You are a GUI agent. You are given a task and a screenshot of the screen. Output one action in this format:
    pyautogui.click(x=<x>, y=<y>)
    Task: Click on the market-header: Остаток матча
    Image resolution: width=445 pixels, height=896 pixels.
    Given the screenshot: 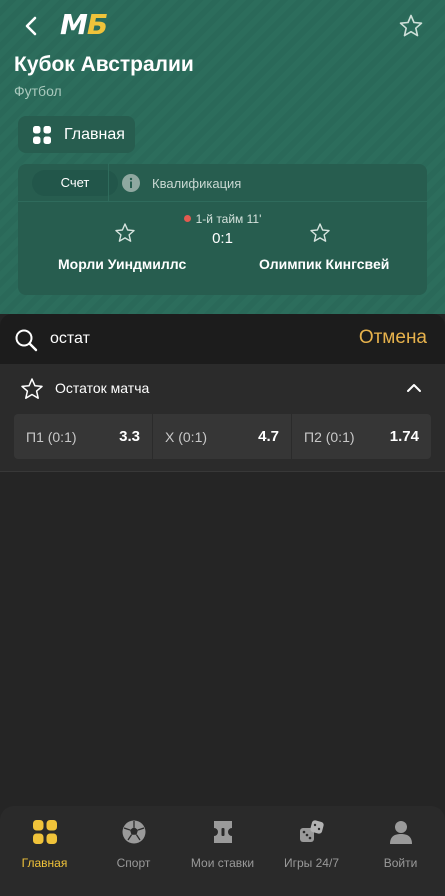 What is the action you would take?
    pyautogui.click(x=222, y=388)
    